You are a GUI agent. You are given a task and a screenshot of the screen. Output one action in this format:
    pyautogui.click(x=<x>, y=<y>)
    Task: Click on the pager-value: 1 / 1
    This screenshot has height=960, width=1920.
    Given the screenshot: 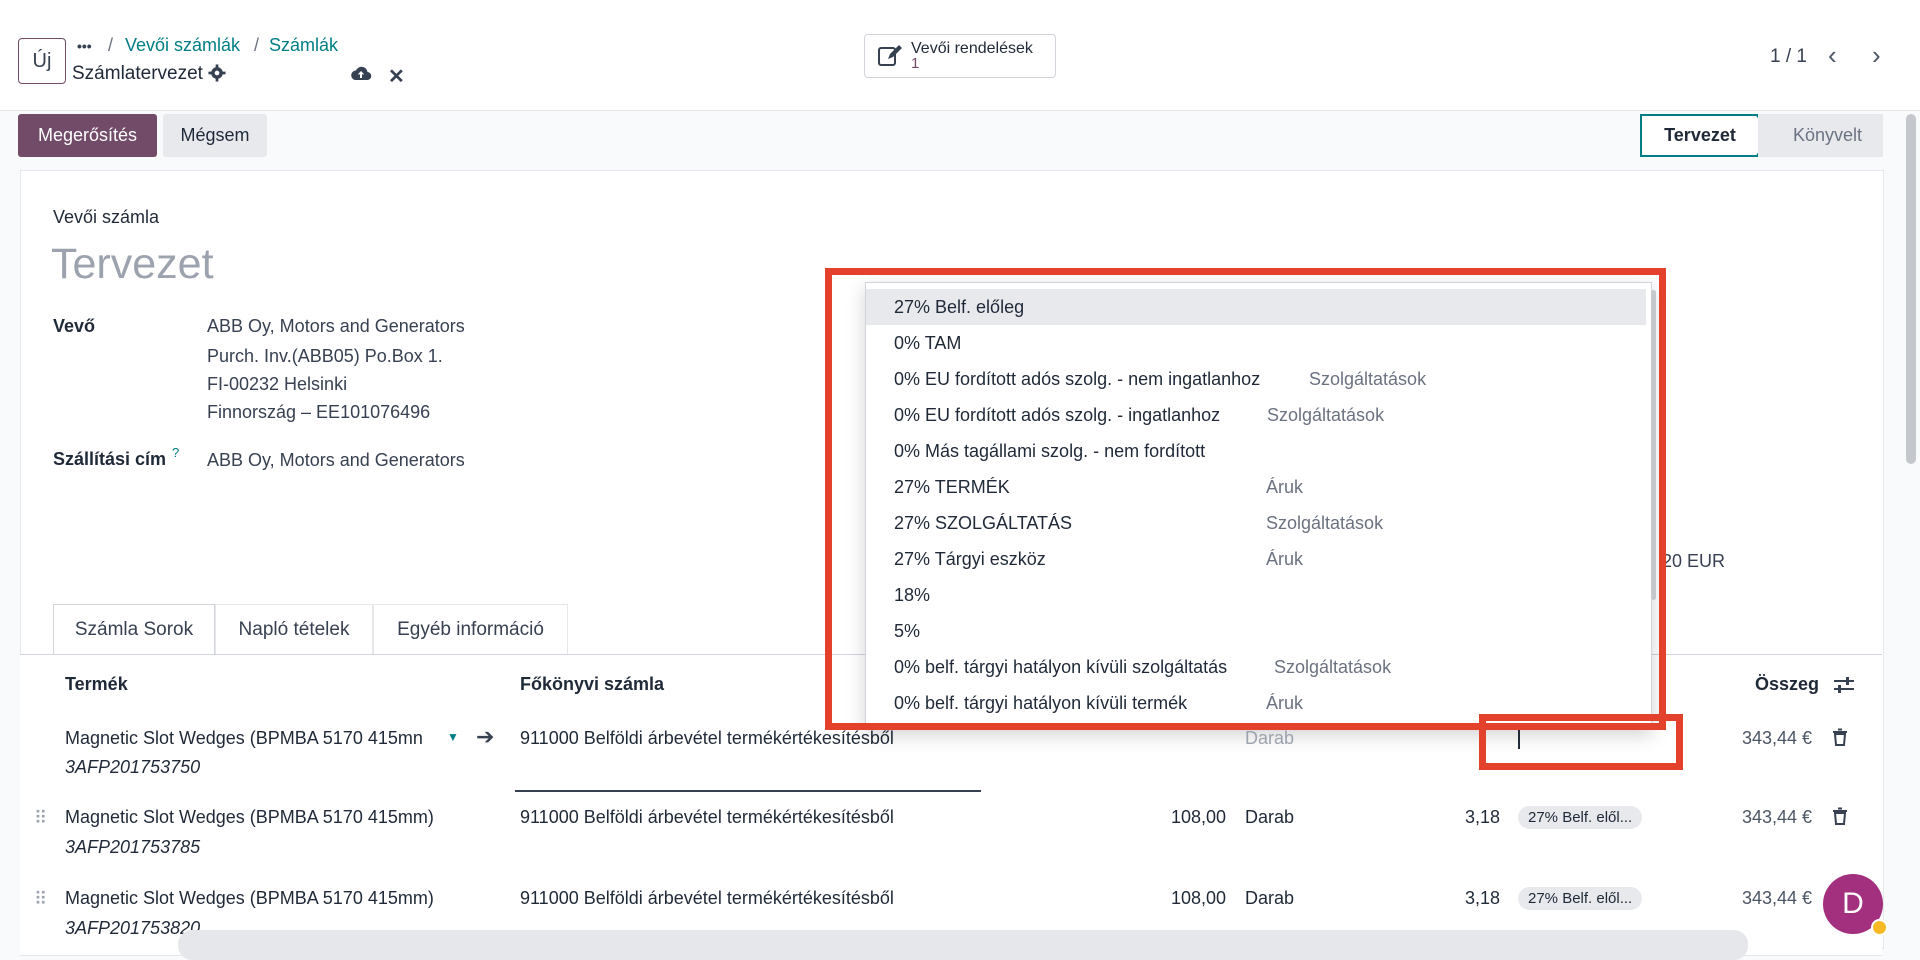 What is the action you would take?
    pyautogui.click(x=1788, y=57)
    